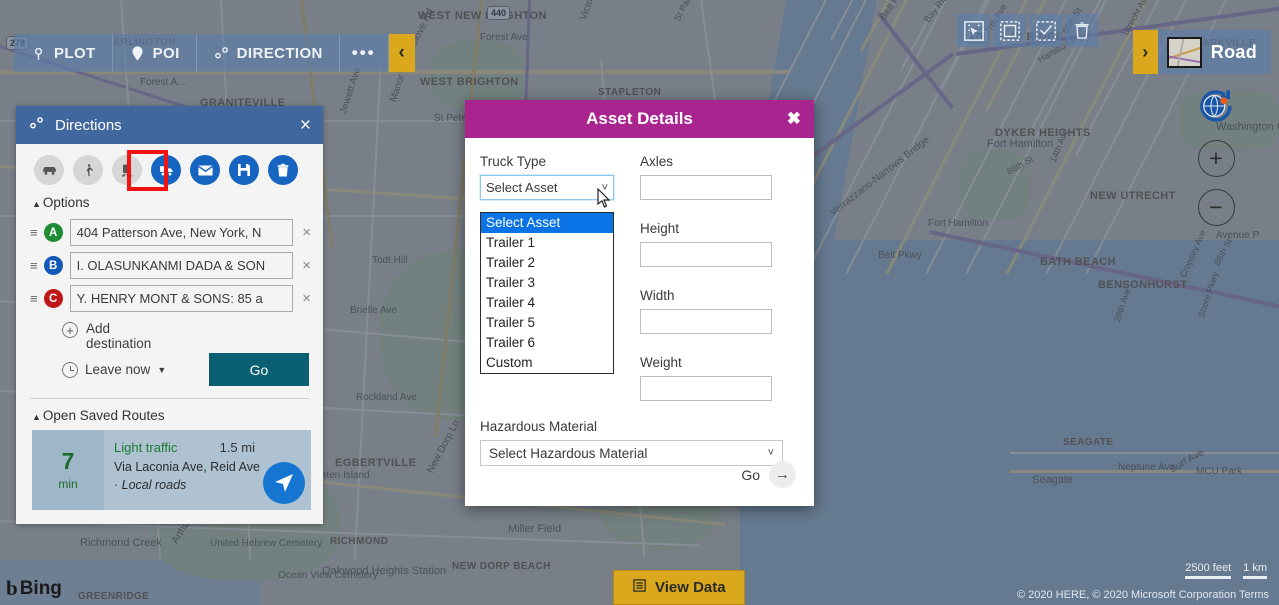 This screenshot has width=1279, height=605. What do you see at coordinates (690, 587) in the screenshot?
I see `view-data-label: View Data` at bounding box center [690, 587].